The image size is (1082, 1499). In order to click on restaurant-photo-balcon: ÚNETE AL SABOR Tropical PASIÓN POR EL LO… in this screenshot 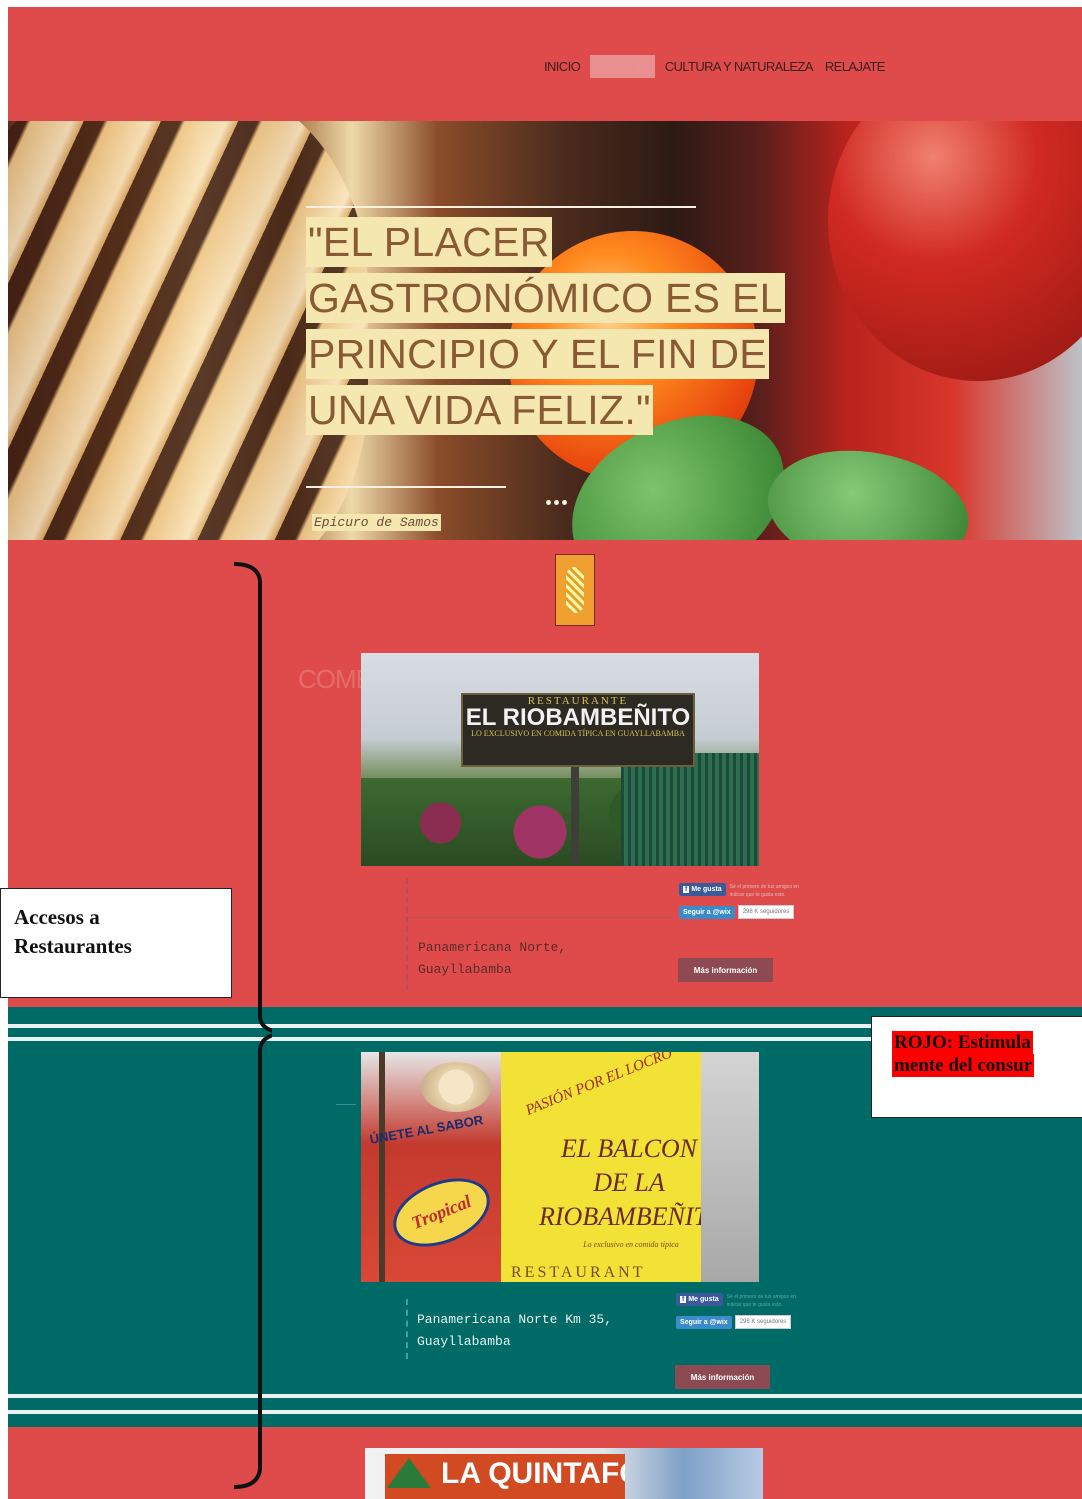, I will do `click(560, 1167)`.